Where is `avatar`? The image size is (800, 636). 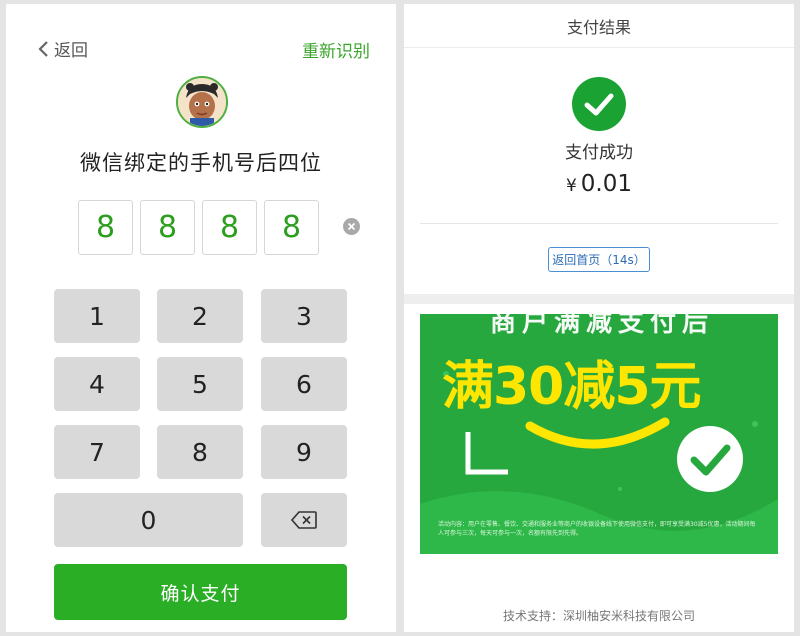 avatar is located at coordinates (202, 102).